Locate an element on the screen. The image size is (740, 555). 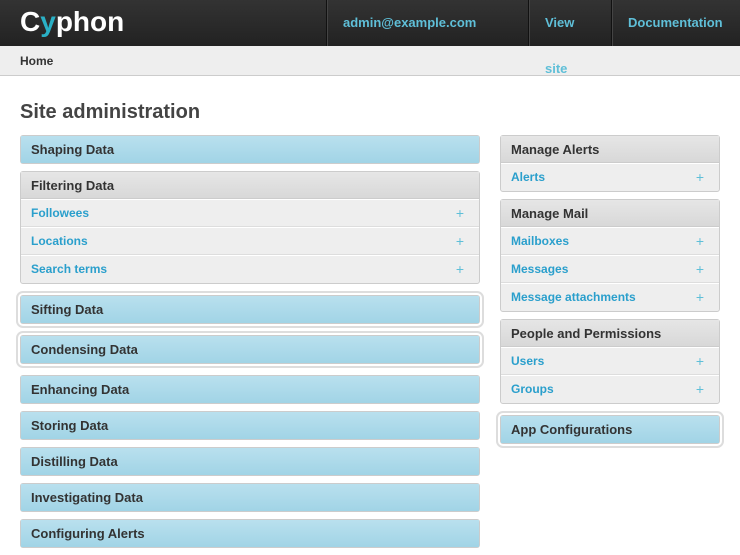
module-caption: Manage Mail is located at coordinates (610, 213).